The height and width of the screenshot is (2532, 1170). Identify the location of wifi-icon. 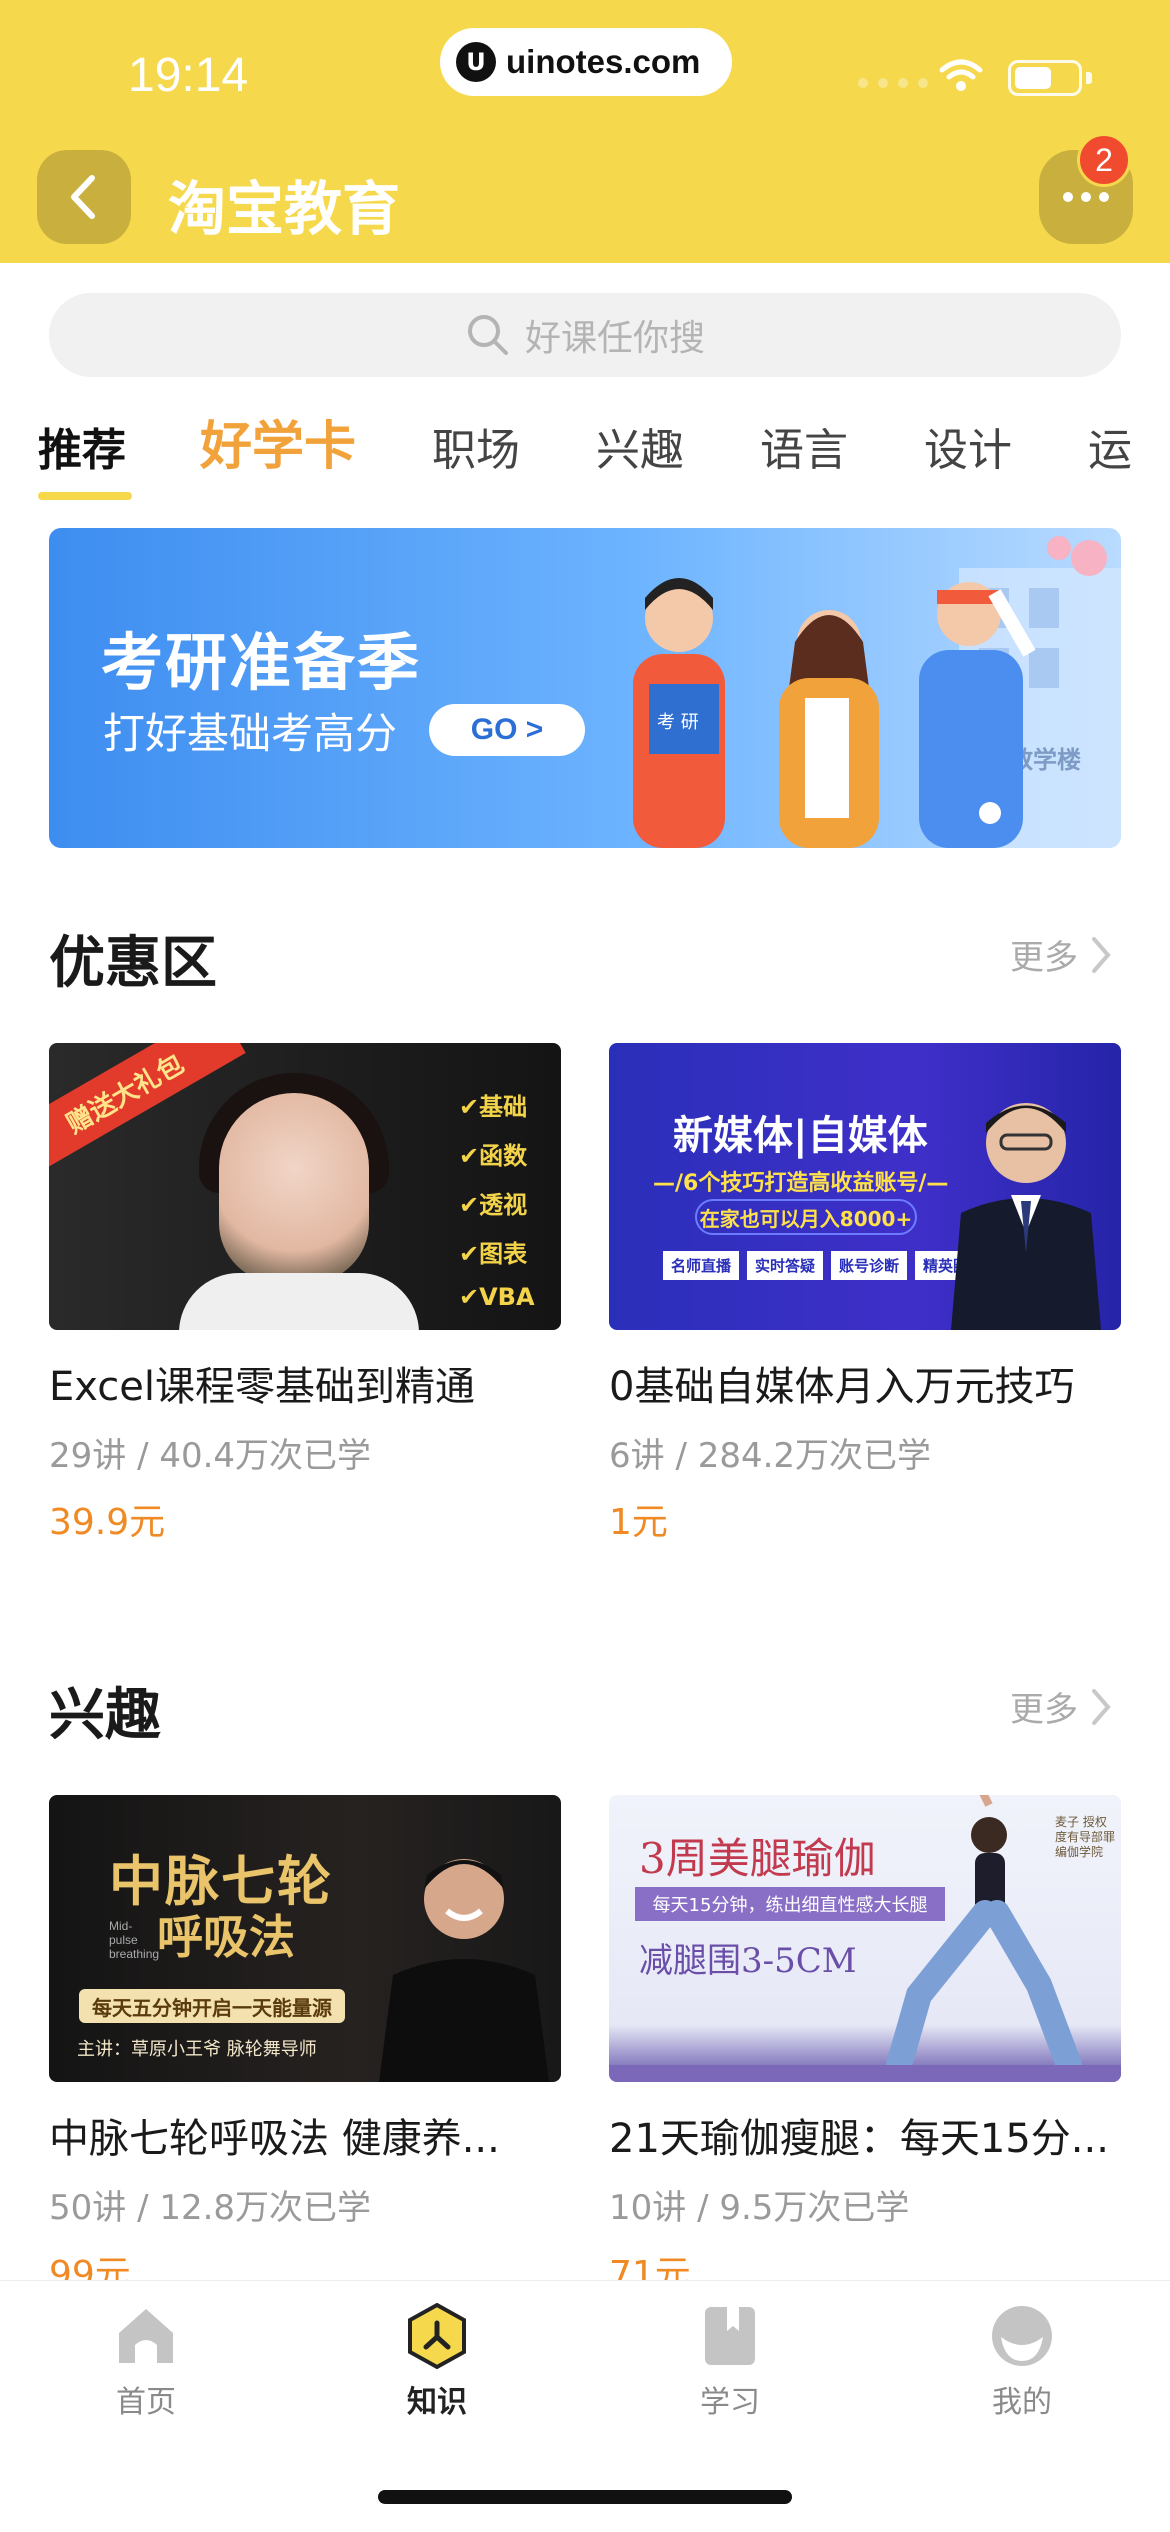
(961, 75).